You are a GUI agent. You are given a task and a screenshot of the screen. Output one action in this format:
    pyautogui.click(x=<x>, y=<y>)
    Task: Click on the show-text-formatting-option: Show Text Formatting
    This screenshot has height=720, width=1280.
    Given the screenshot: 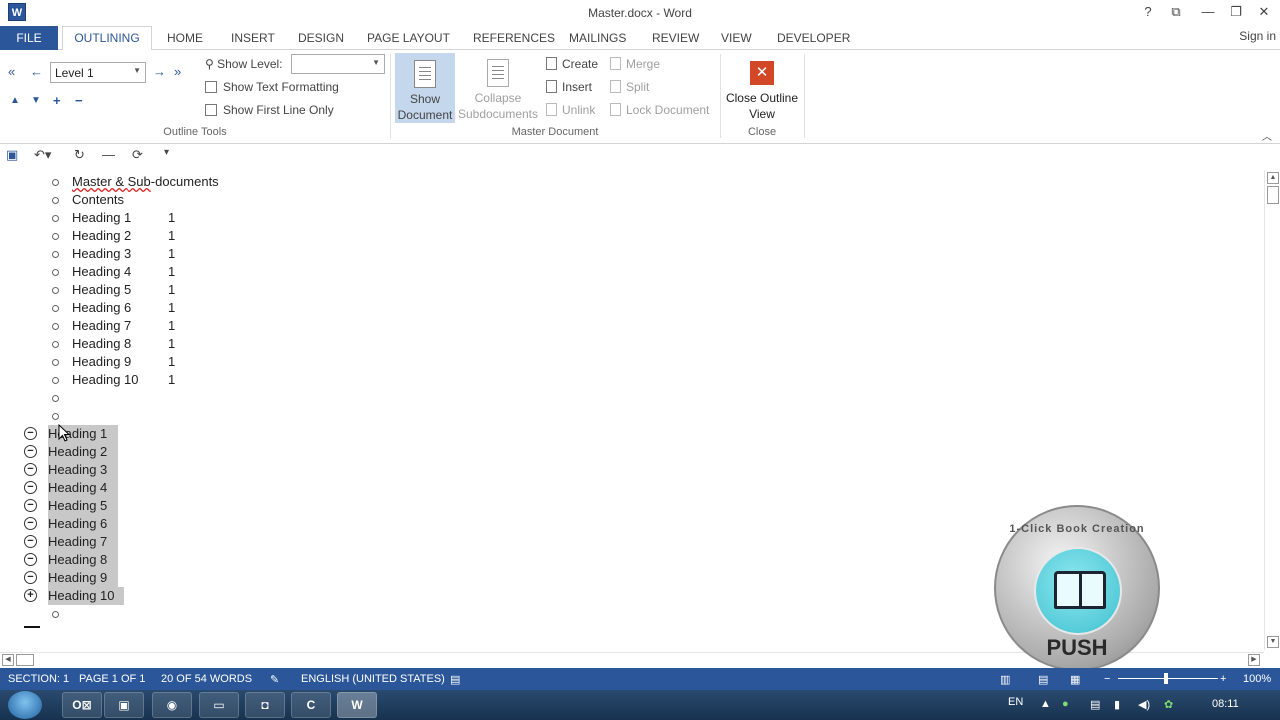 What is the action you would take?
    pyautogui.click(x=272, y=87)
    